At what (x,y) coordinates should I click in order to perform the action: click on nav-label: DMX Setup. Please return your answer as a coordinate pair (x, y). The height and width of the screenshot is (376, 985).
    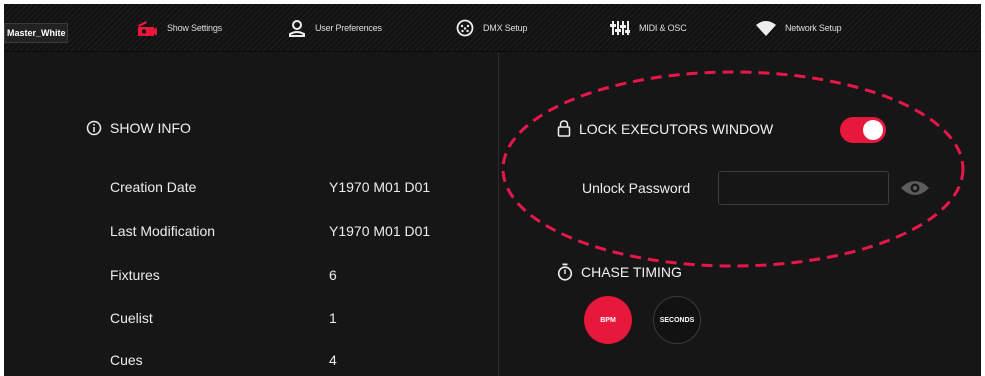
    Looking at the image, I should click on (505, 28).